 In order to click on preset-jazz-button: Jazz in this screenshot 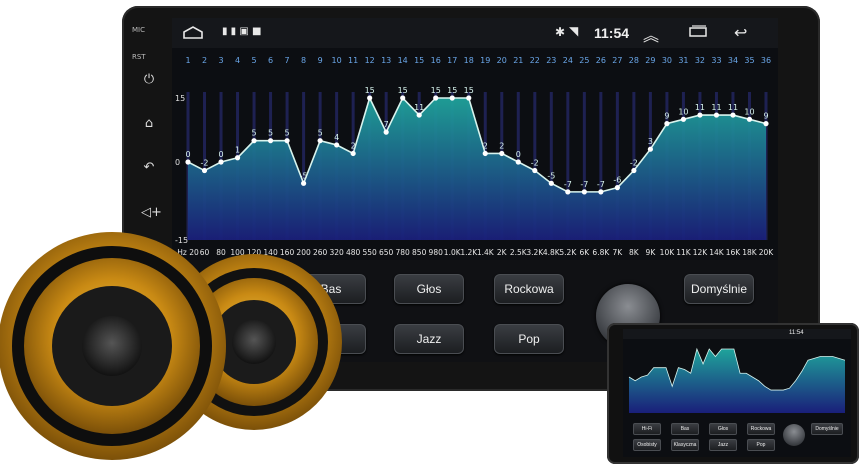, I will do `click(429, 339)`.